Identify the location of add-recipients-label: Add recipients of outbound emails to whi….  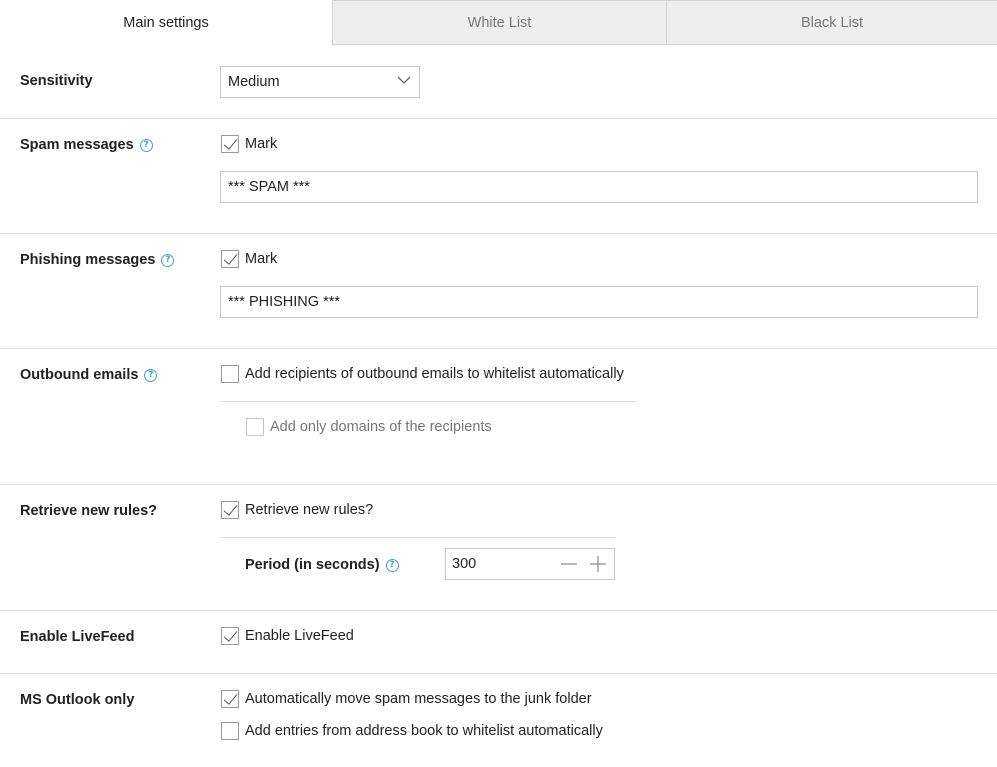
(434, 374).